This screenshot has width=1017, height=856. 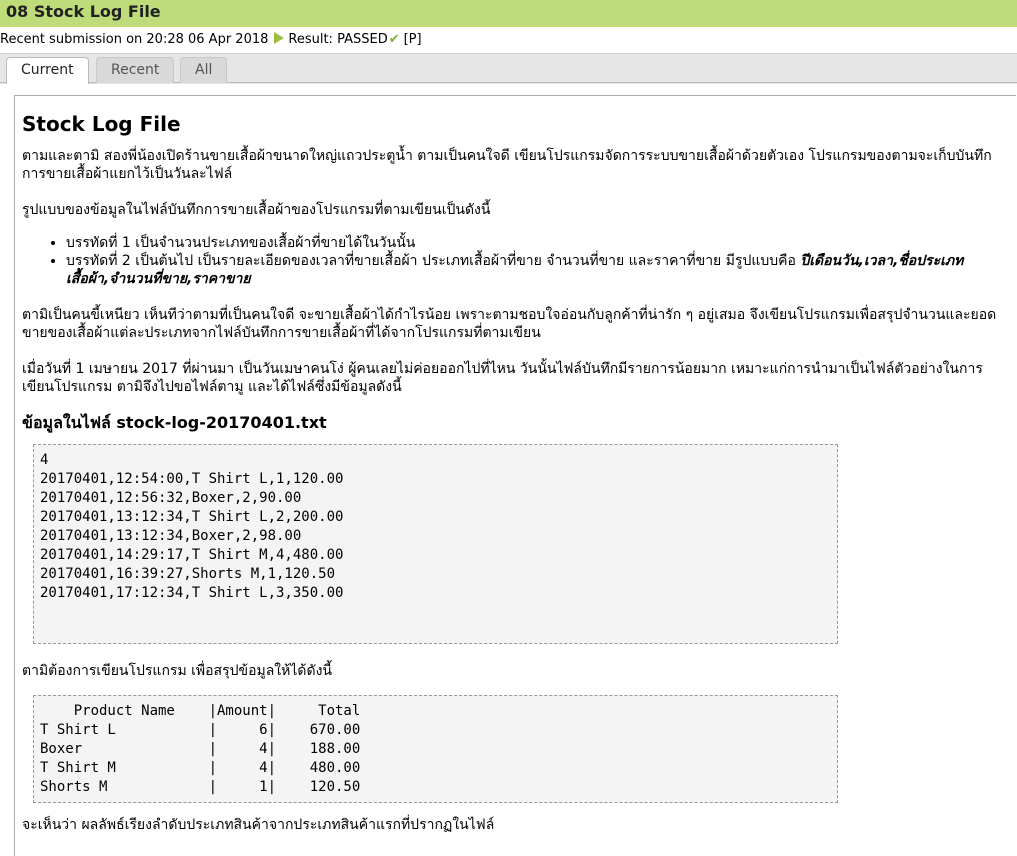 What do you see at coordinates (279, 38) in the screenshot?
I see `play-icon` at bounding box center [279, 38].